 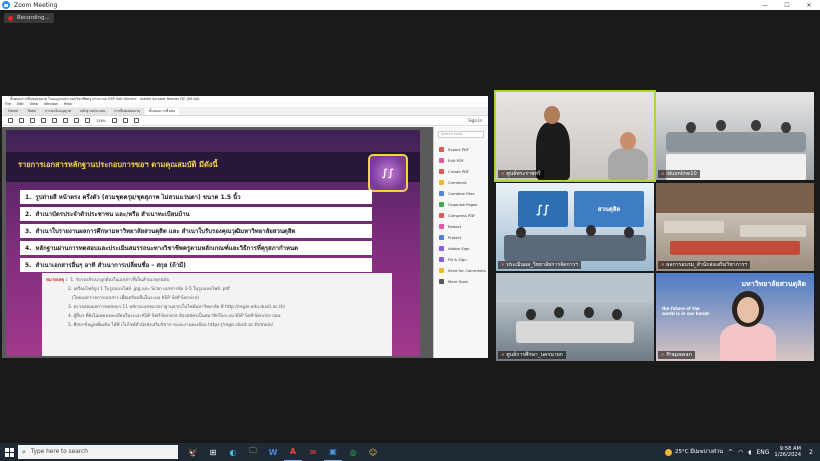 I want to click on tool-item: More Tools, so click(x=461, y=281).